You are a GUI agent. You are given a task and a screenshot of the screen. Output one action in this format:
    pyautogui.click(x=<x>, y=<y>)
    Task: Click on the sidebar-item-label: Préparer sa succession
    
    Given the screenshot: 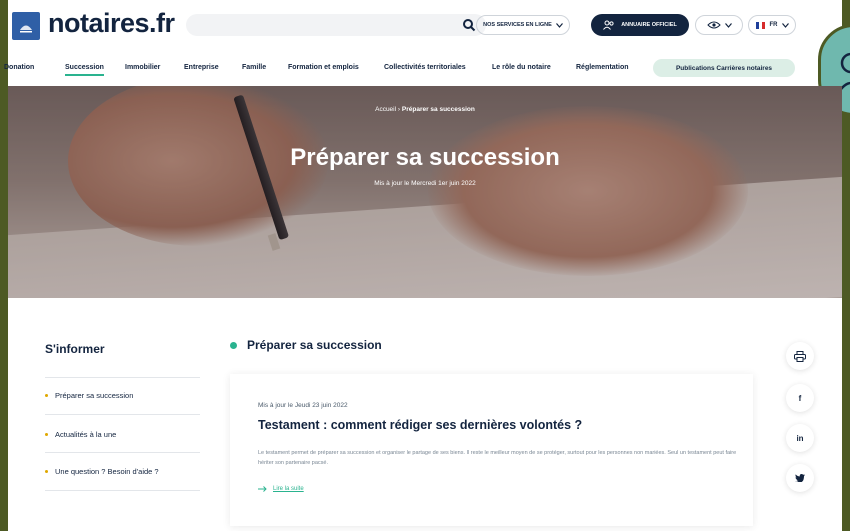 What is the action you would take?
    pyautogui.click(x=94, y=395)
    